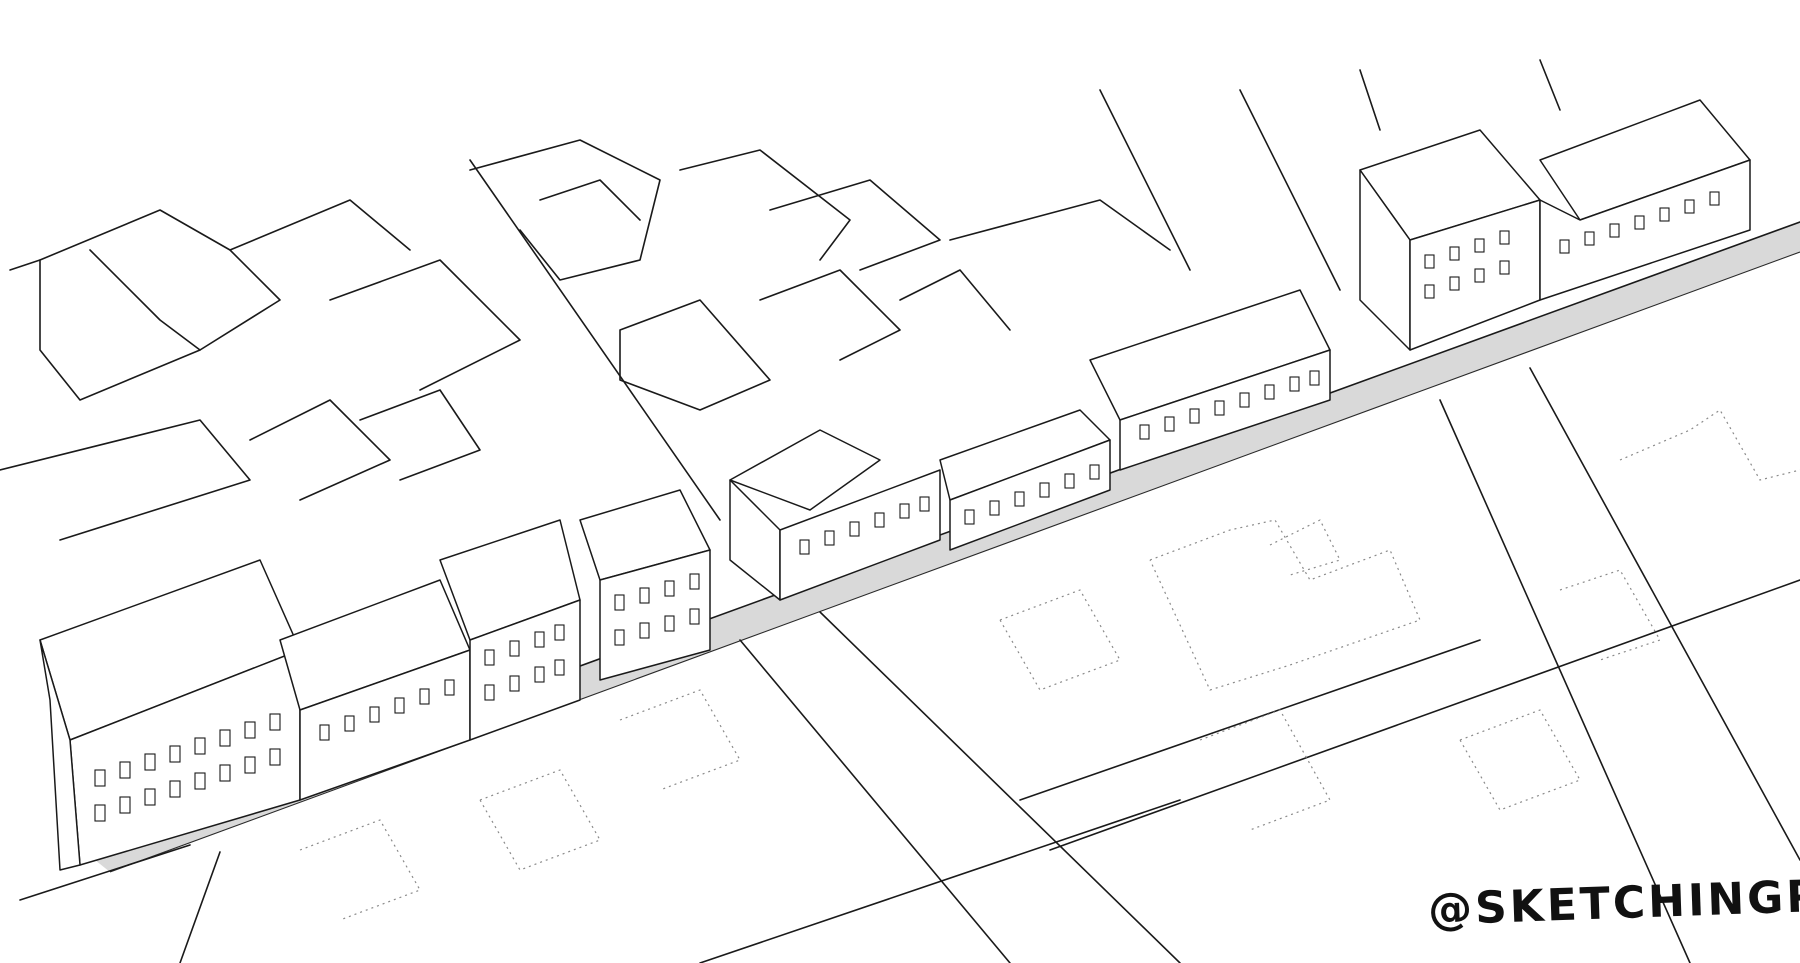  Describe the element at coordinates (1450, 240) in the screenshot. I see `building-right-apartment` at that location.